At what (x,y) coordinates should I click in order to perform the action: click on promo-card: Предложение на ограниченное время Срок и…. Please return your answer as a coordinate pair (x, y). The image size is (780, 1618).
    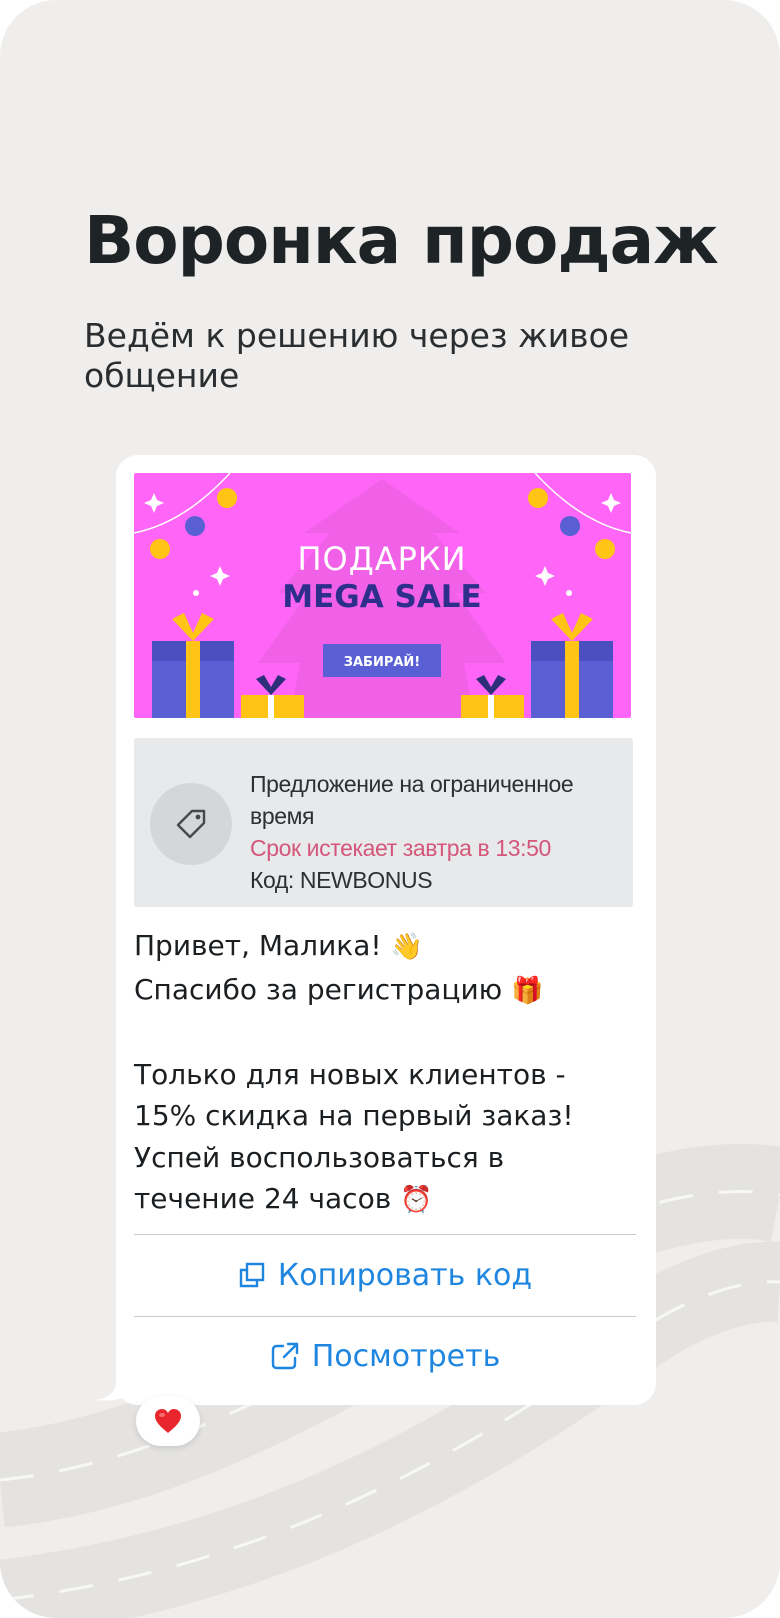
    Looking at the image, I should click on (383, 822).